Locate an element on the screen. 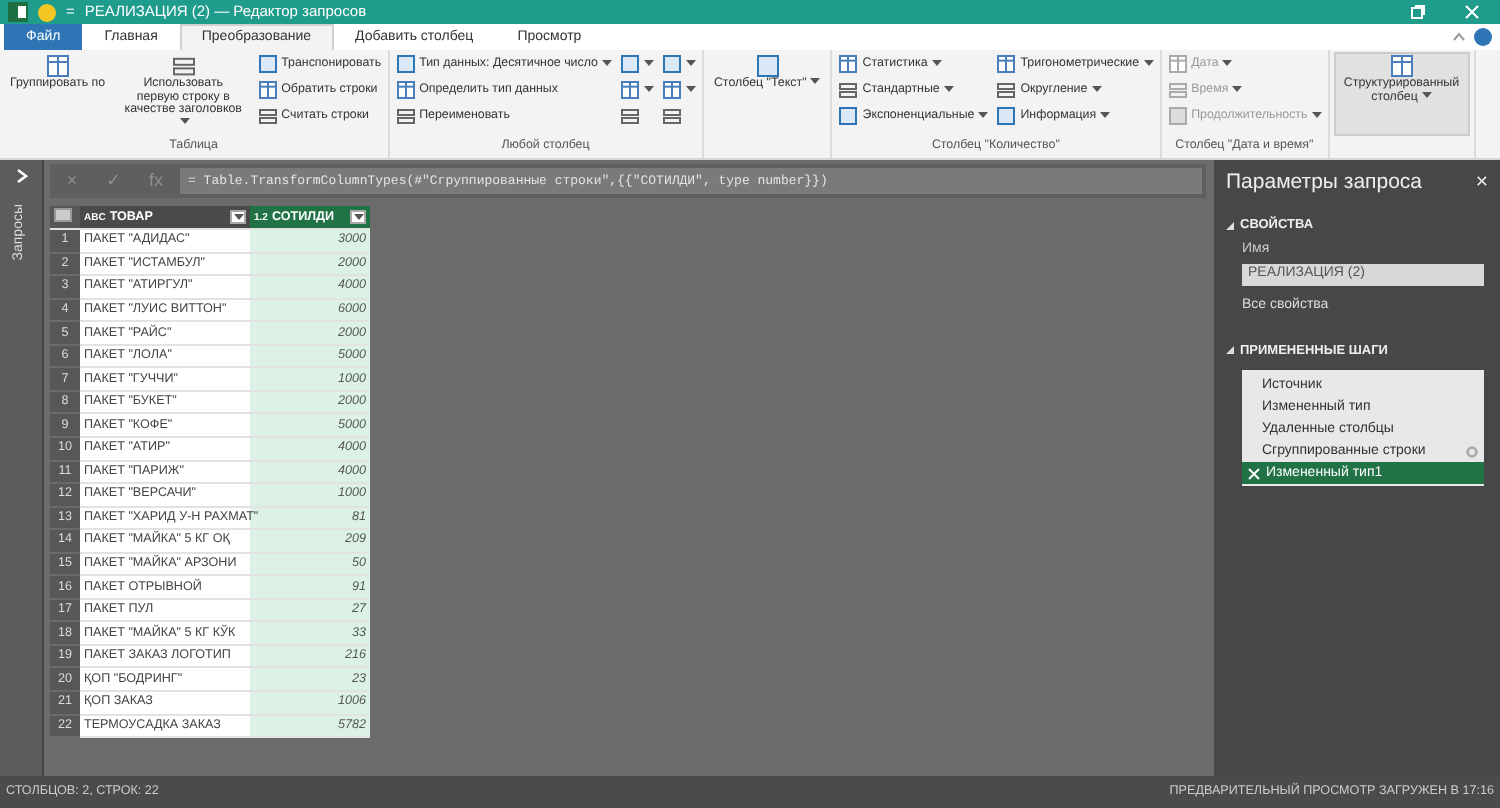  restore-icon is located at coordinates (1418, 12).